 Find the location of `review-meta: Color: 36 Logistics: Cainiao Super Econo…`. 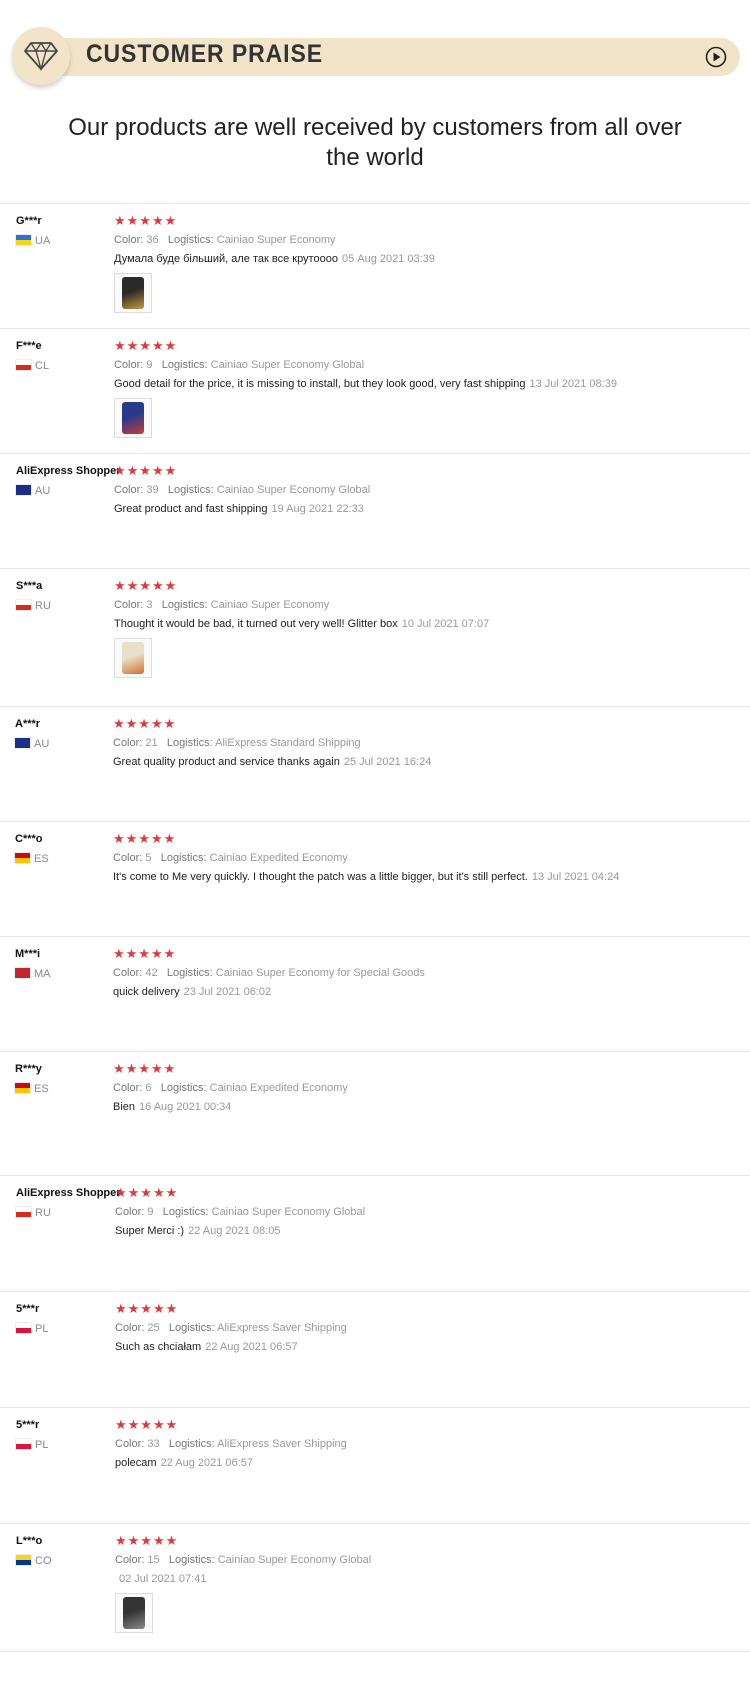

review-meta: Color: 36 Logistics: Cainiao Super Econo… is located at coordinates (225, 240).